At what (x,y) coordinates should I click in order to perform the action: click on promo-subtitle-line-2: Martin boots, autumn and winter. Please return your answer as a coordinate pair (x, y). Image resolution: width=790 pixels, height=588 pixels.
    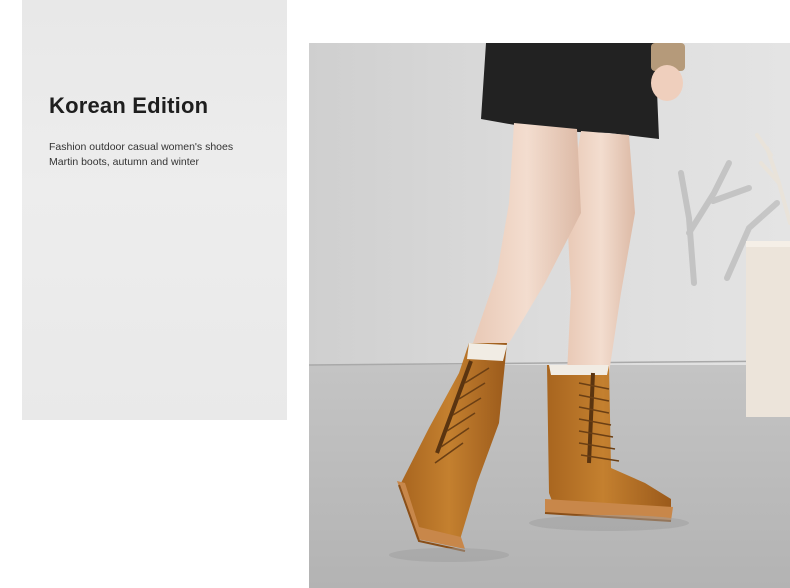
    Looking at the image, I should click on (124, 162).